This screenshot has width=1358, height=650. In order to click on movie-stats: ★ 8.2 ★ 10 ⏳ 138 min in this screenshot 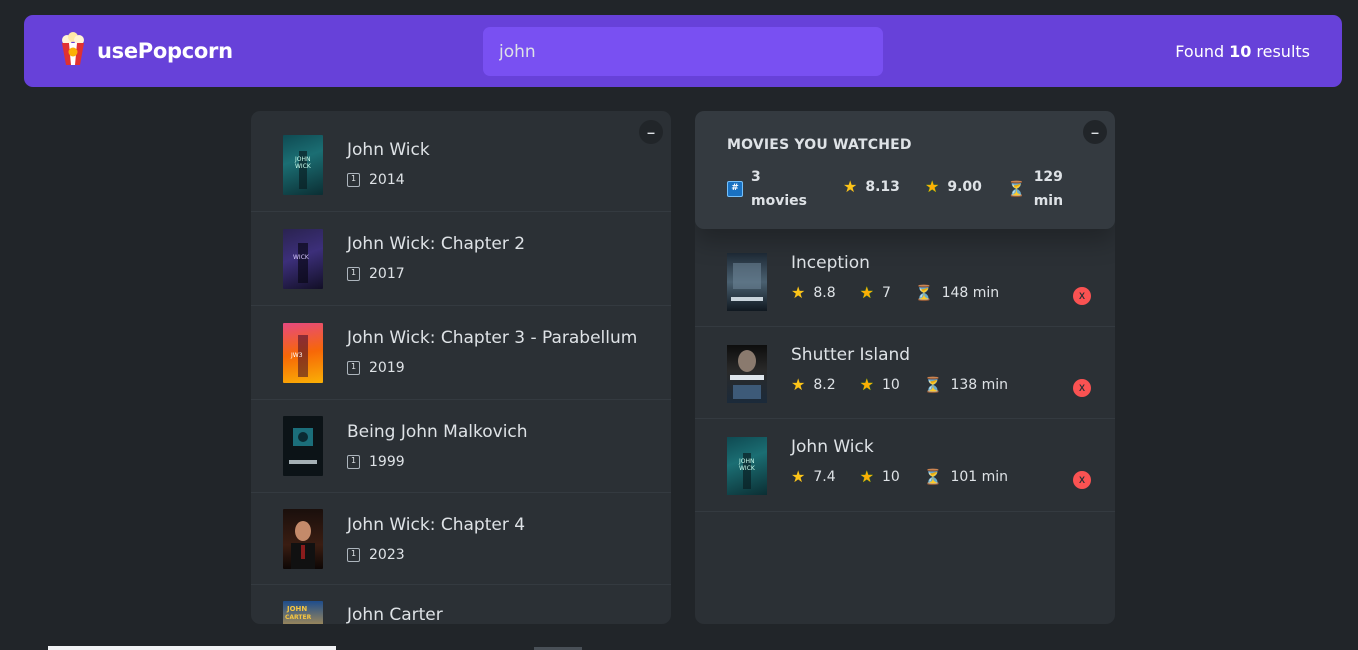, I will do `click(911, 384)`.